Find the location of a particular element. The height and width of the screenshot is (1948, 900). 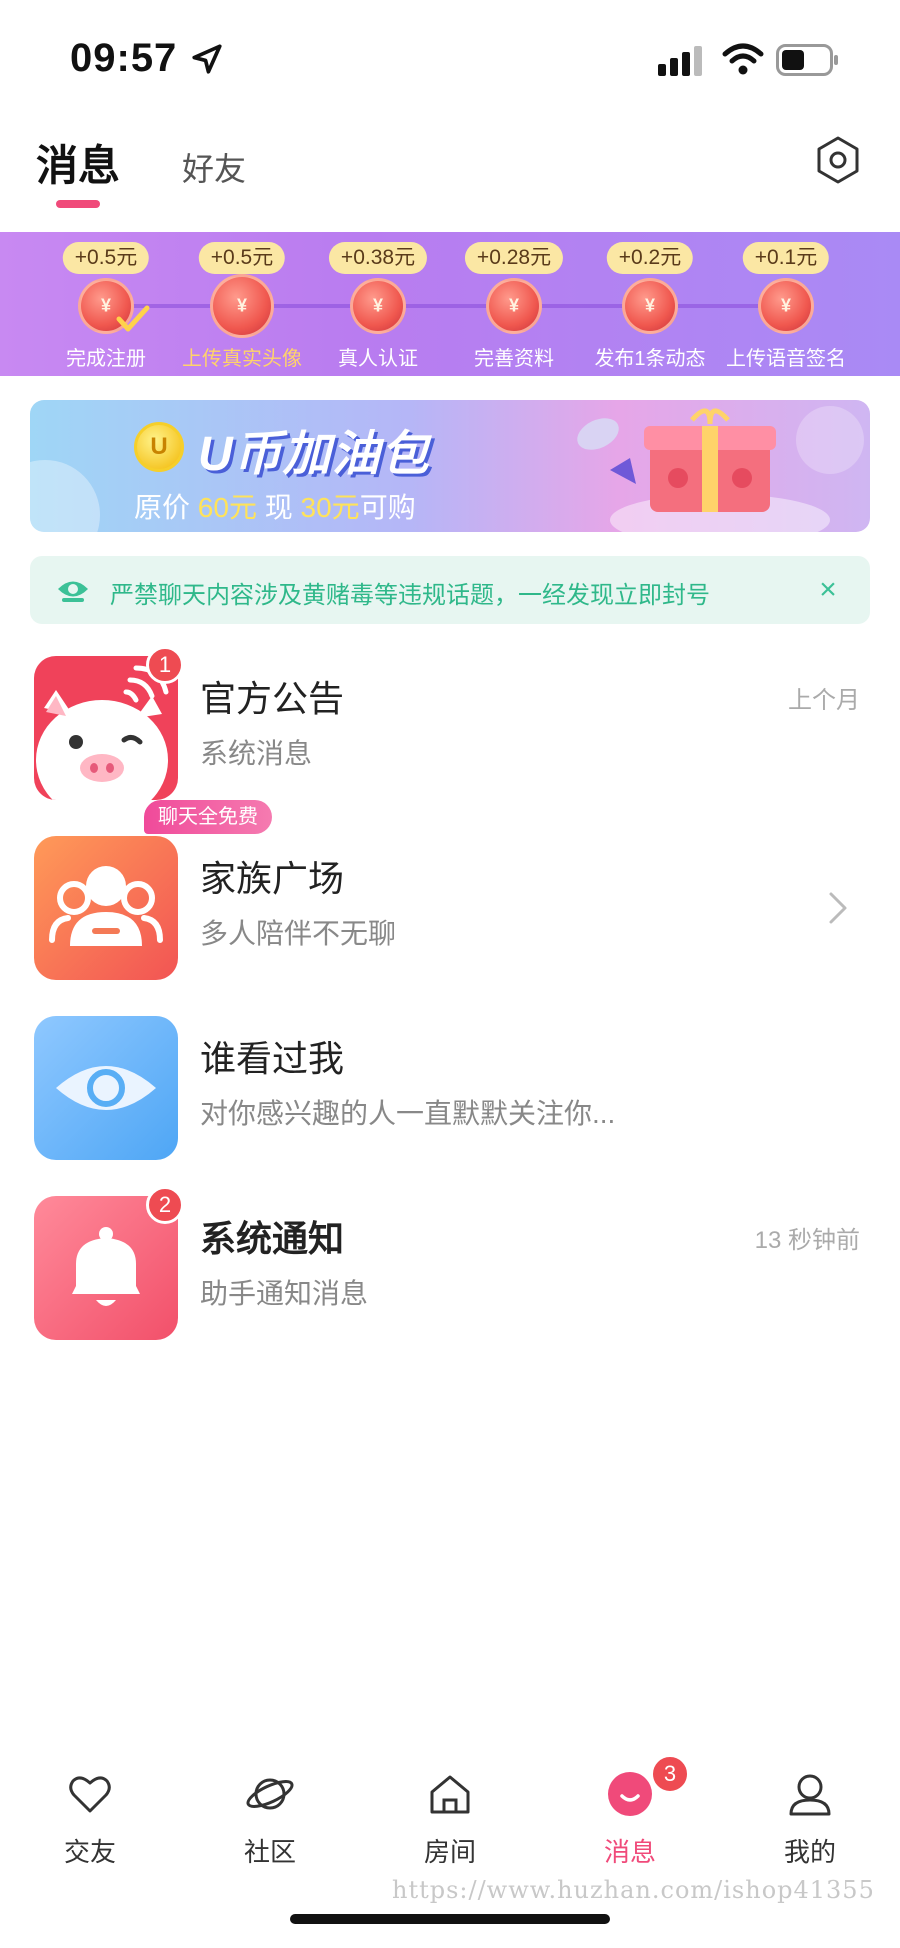

nav-item-rooms: 房间 is located at coordinates (450, 1812).